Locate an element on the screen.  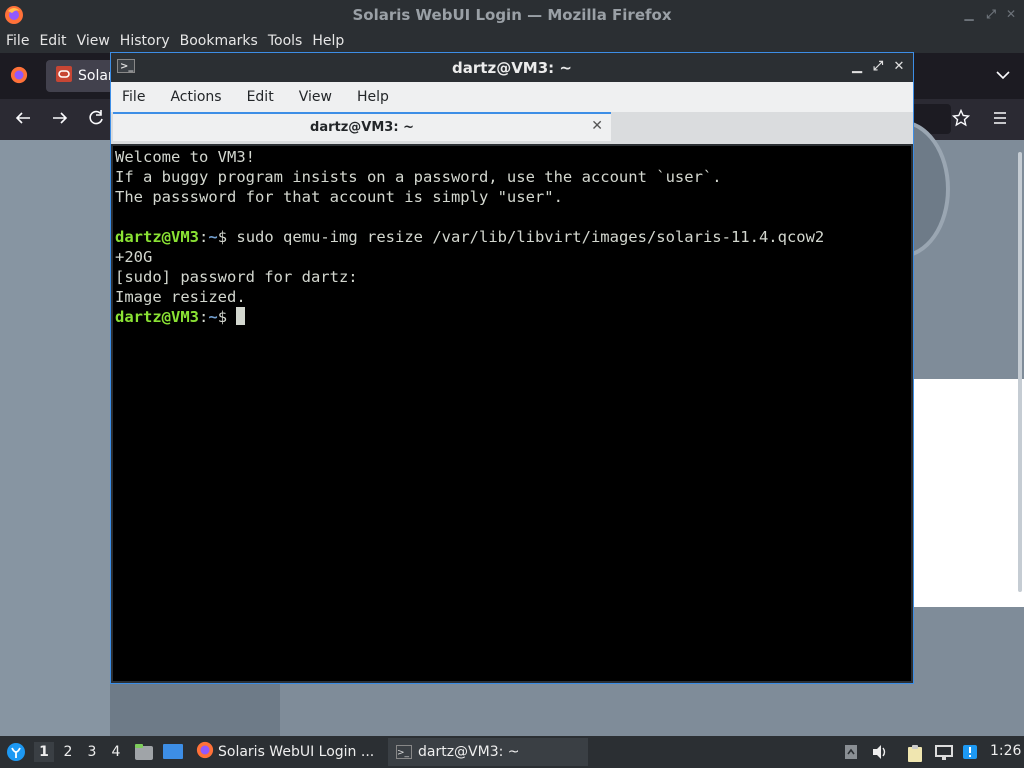
clipboard-icon is located at coordinates (915, 755).